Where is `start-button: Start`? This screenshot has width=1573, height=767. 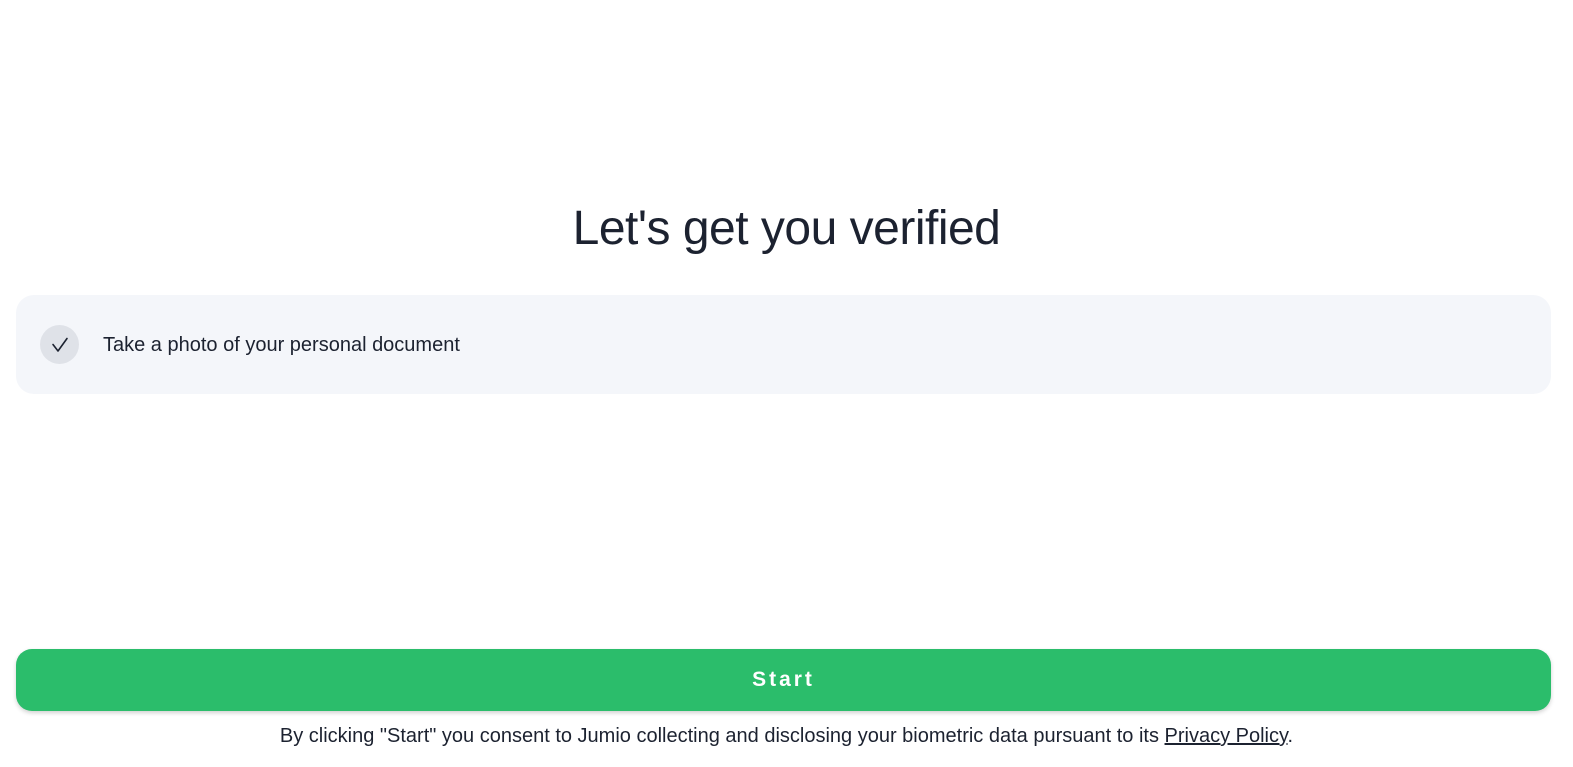
start-button: Start is located at coordinates (783, 680).